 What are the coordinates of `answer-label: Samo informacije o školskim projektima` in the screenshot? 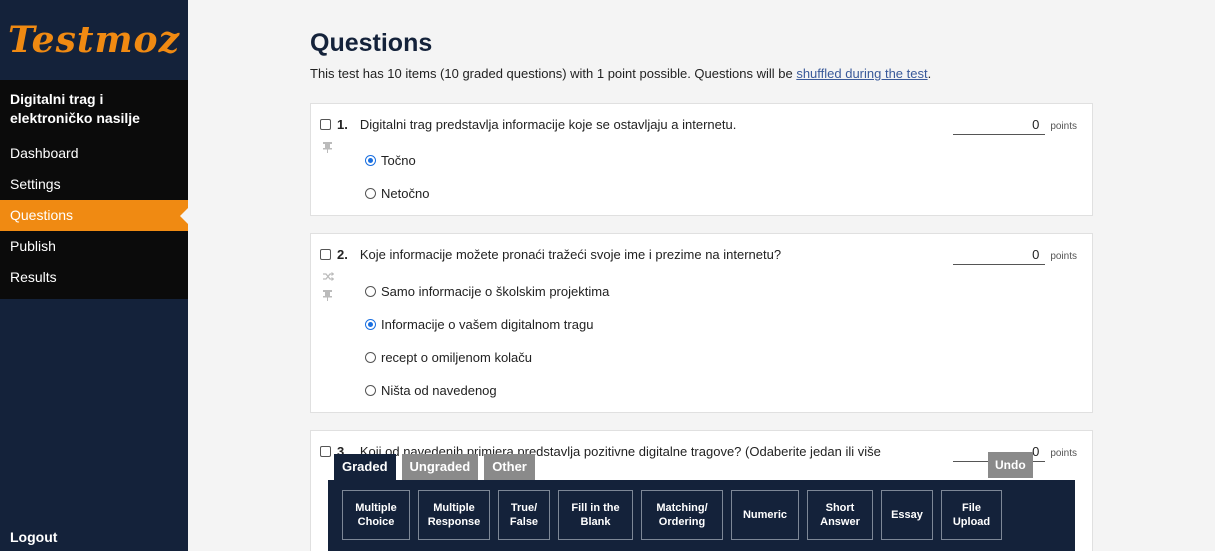 It's located at (495, 291).